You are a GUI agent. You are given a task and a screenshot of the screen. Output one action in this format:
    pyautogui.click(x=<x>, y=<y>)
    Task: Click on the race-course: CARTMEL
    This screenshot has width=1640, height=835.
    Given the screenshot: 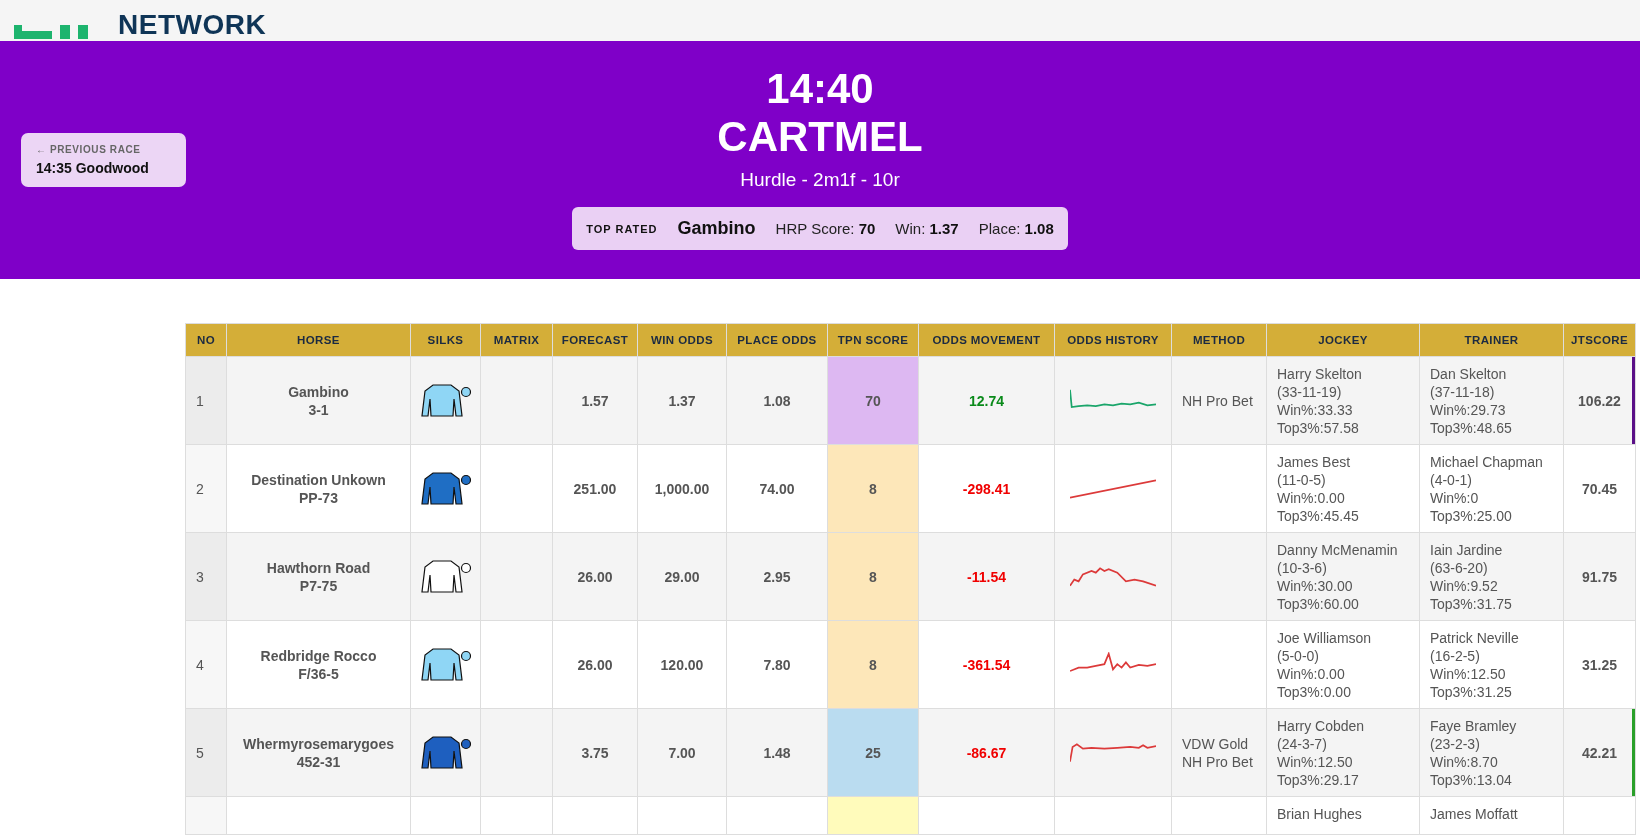 What is the action you would take?
    pyautogui.click(x=820, y=137)
    